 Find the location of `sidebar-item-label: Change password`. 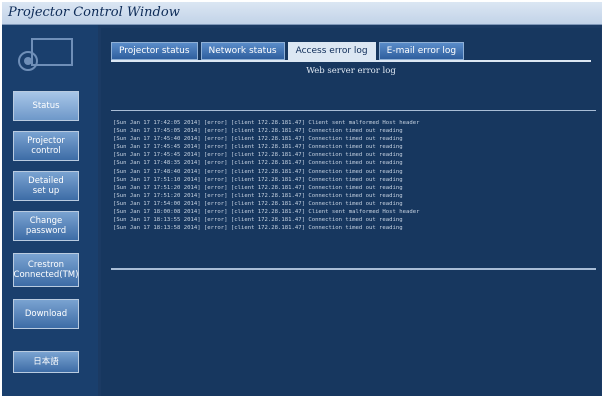

sidebar-item-label: Change password is located at coordinates (46, 226).